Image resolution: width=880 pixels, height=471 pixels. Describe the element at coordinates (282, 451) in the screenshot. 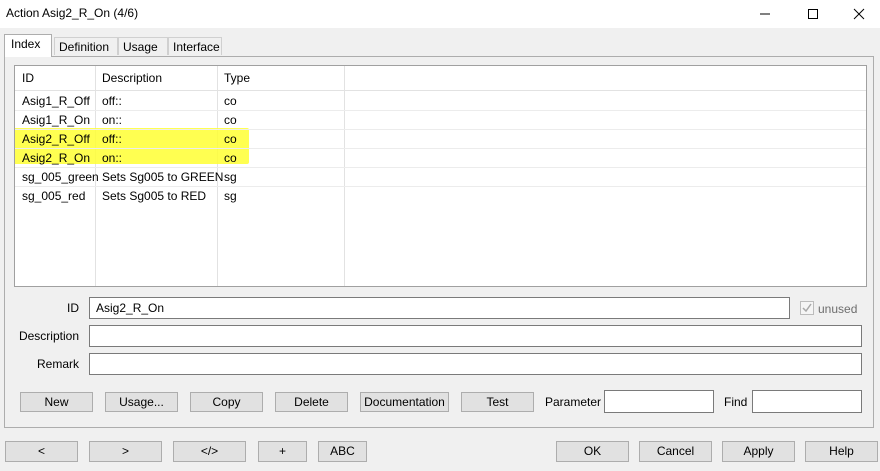

I see `plus-button: +` at that location.